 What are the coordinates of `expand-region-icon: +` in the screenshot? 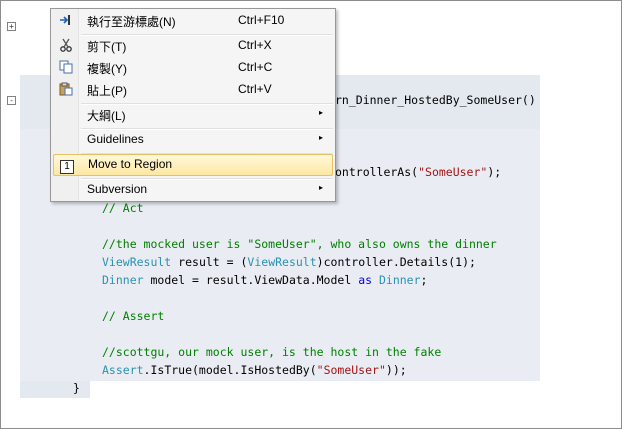 It's located at (11, 26).